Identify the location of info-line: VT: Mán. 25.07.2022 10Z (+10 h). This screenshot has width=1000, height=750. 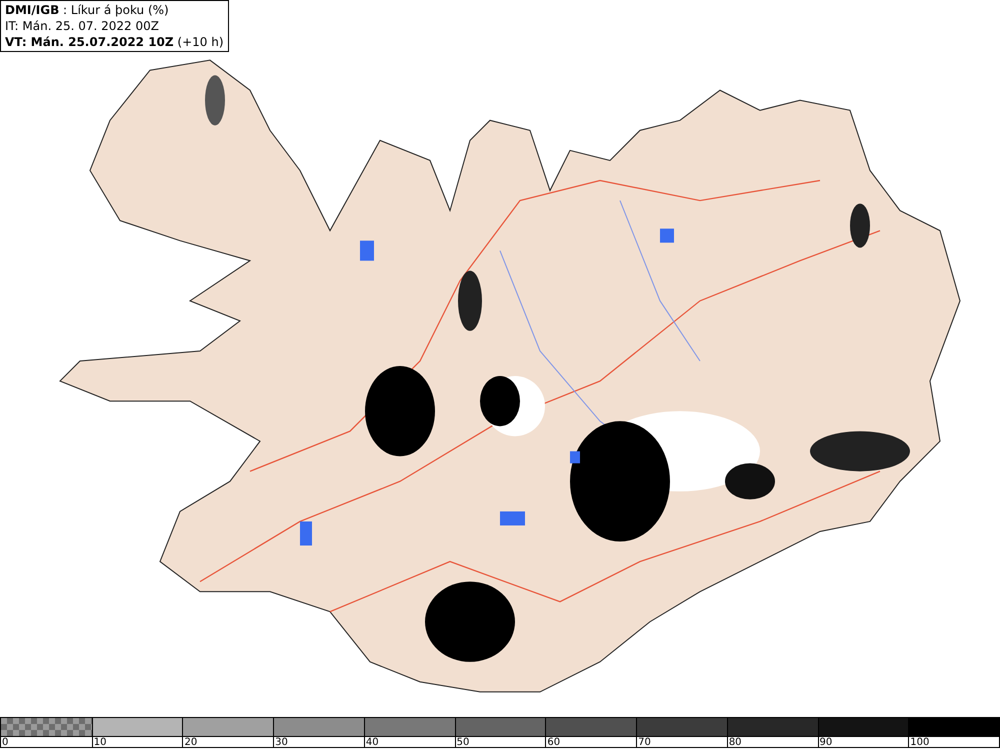
(114, 42).